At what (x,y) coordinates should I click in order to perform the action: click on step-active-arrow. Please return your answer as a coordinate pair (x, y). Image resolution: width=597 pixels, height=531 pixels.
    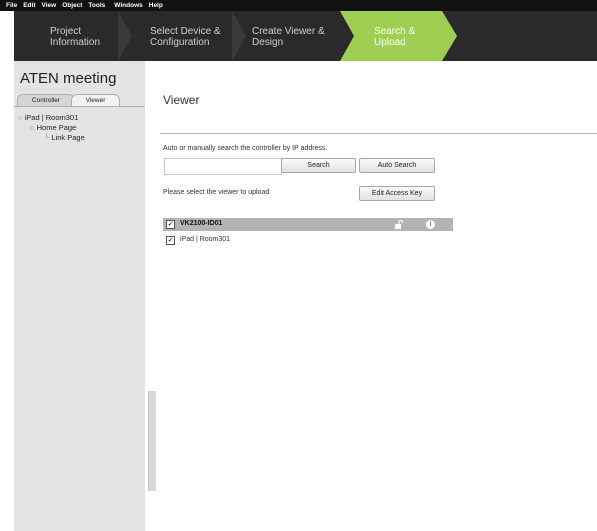
    Looking at the image, I should click on (449, 36).